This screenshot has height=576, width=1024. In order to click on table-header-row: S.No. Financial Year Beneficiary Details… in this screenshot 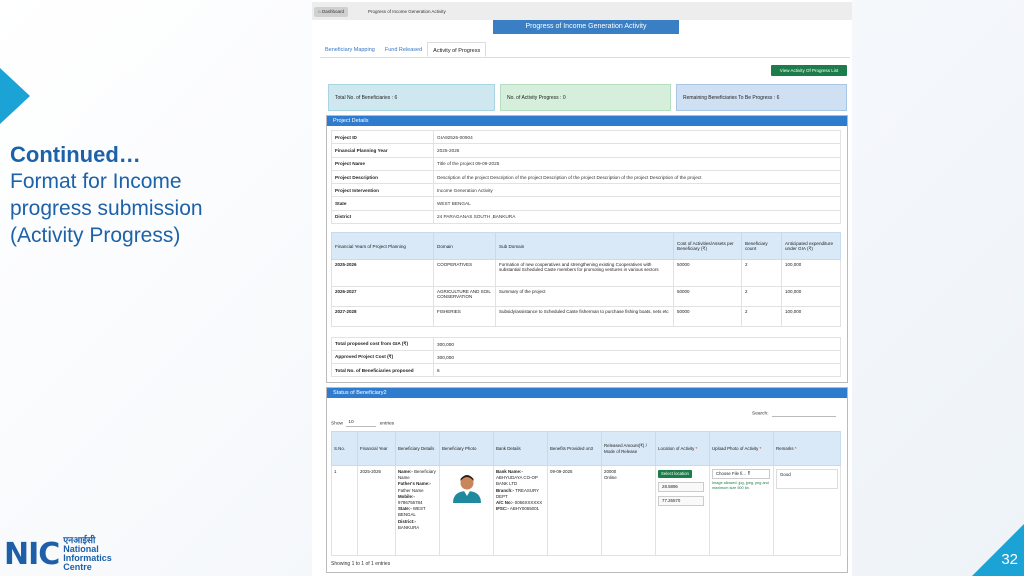, I will do `click(586, 448)`.